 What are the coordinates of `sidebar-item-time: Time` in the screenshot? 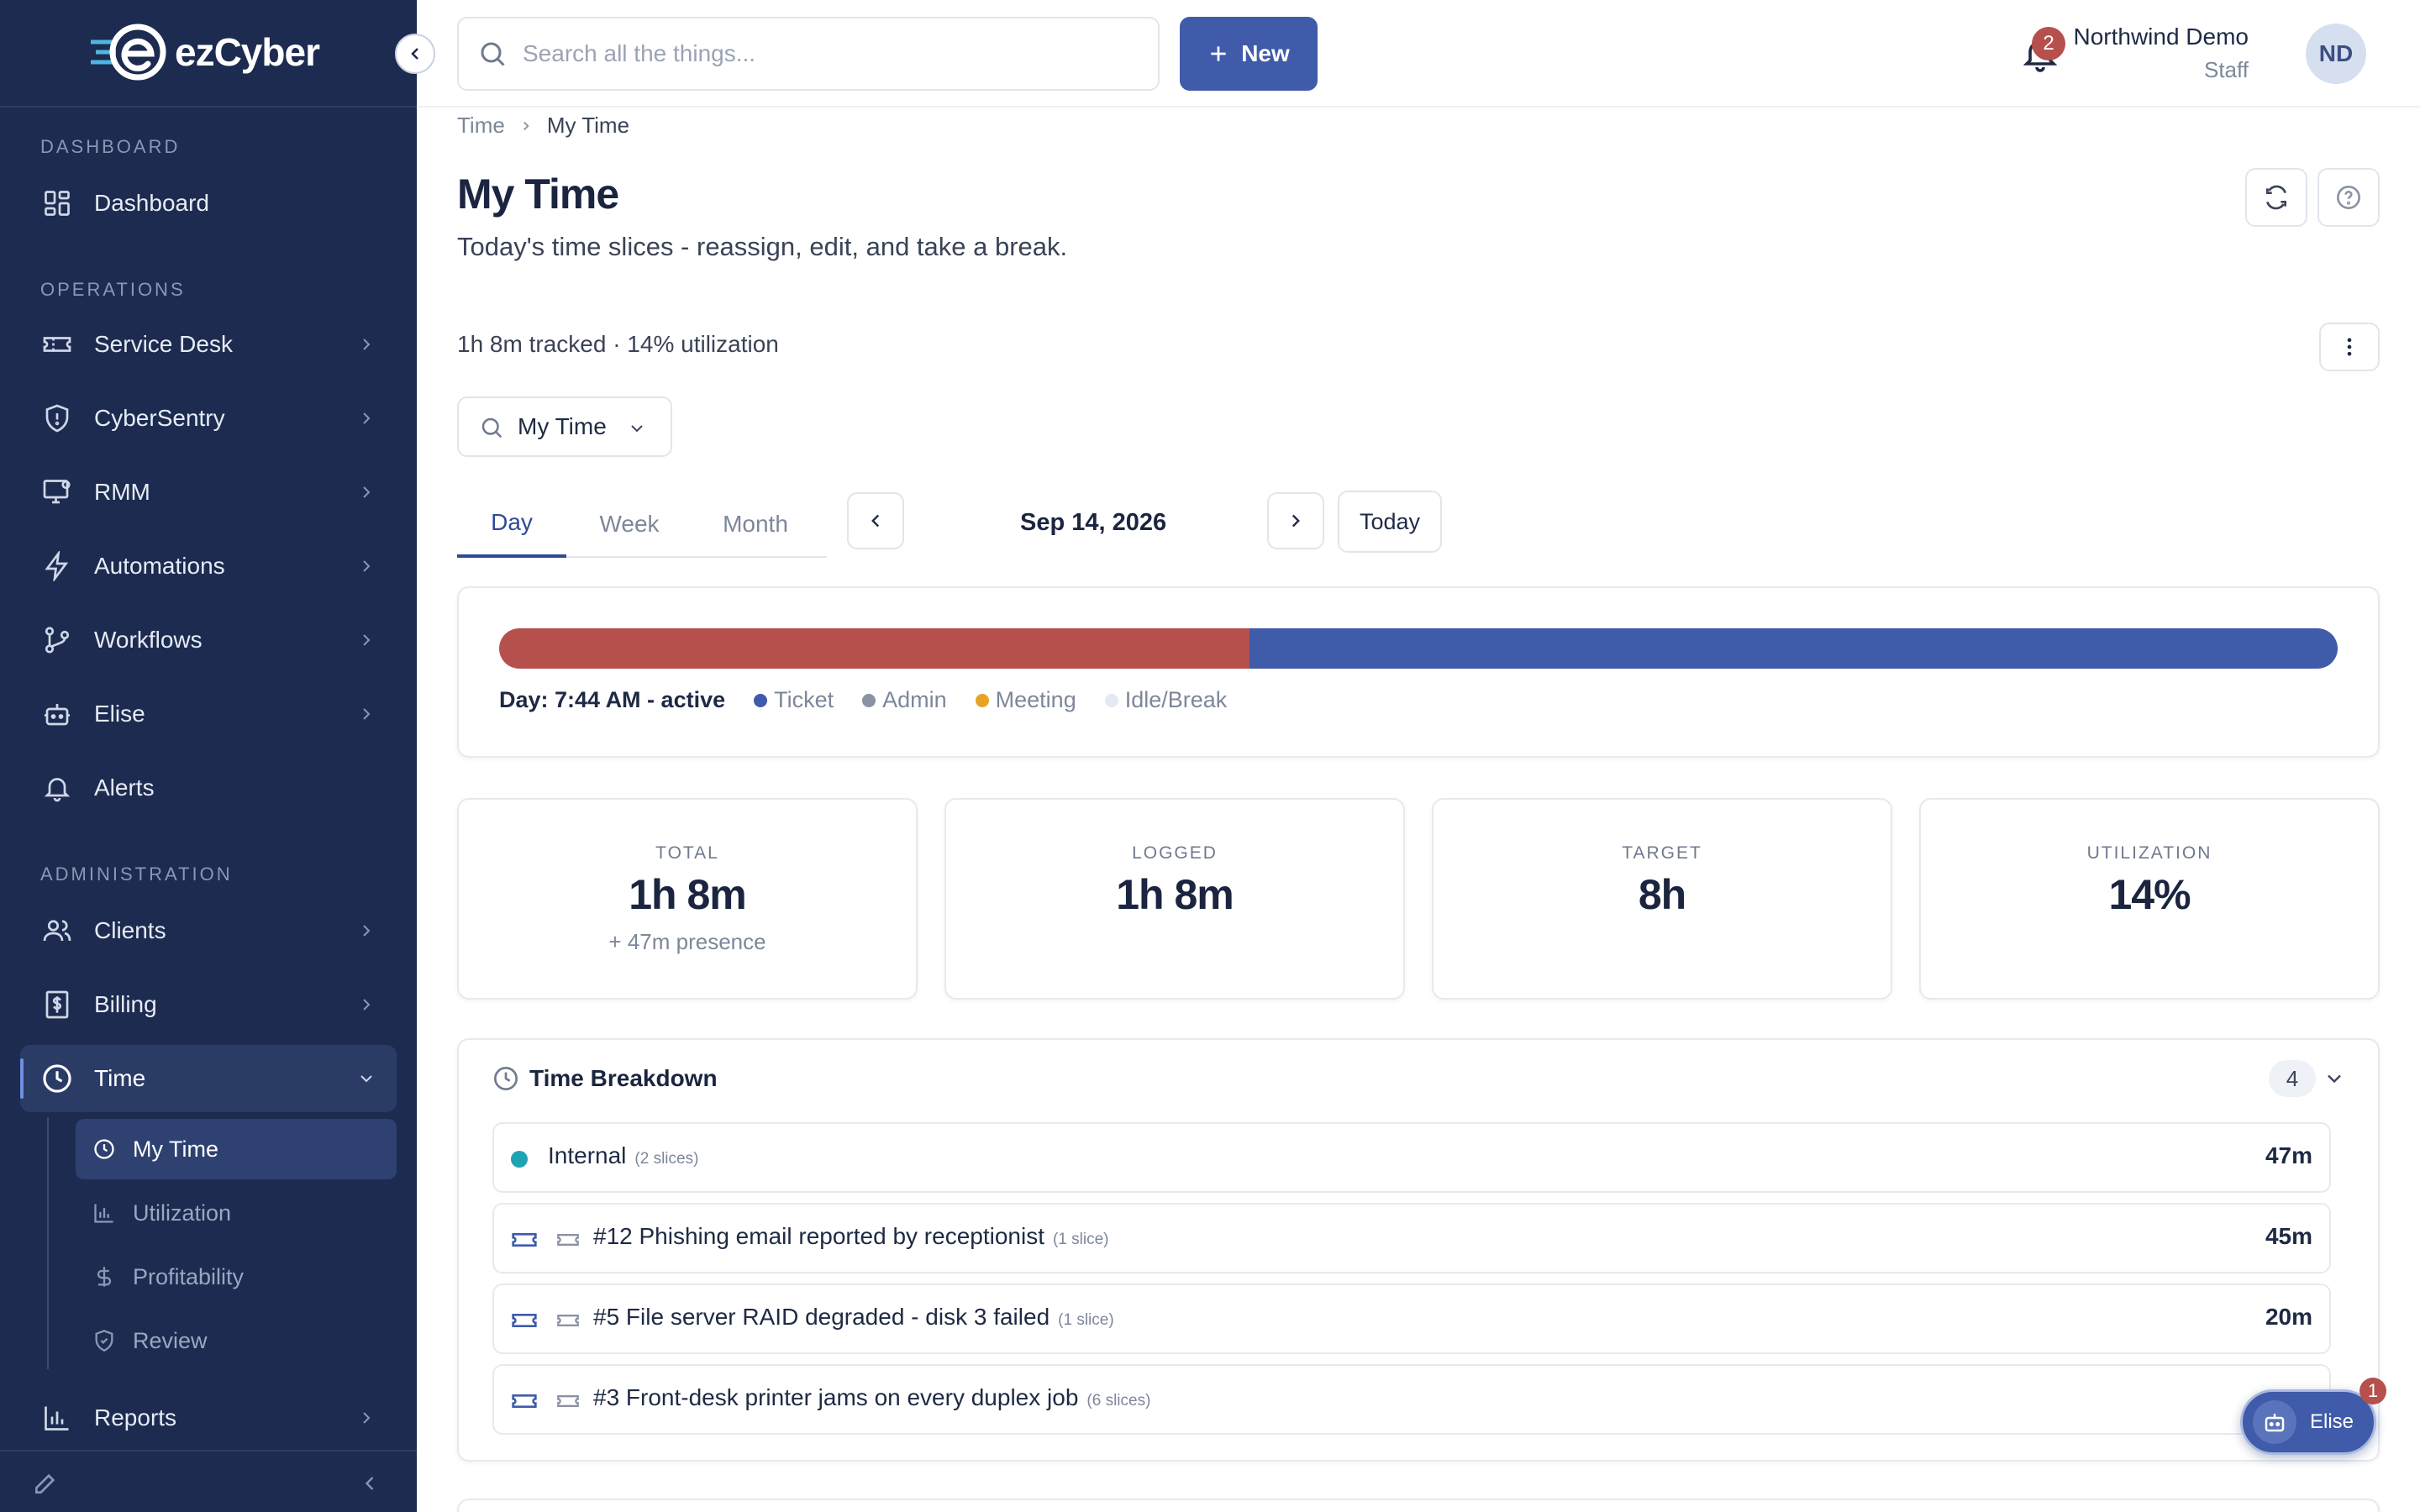 It's located at (208, 1078).